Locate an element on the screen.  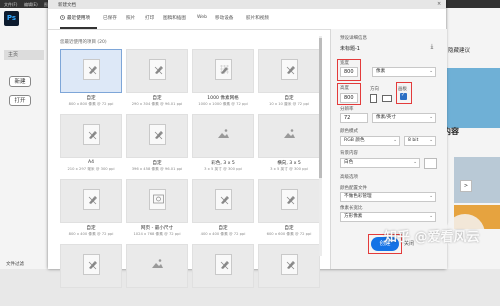
tab-film-video: 胶片和视频 is located at coordinates (257, 18).